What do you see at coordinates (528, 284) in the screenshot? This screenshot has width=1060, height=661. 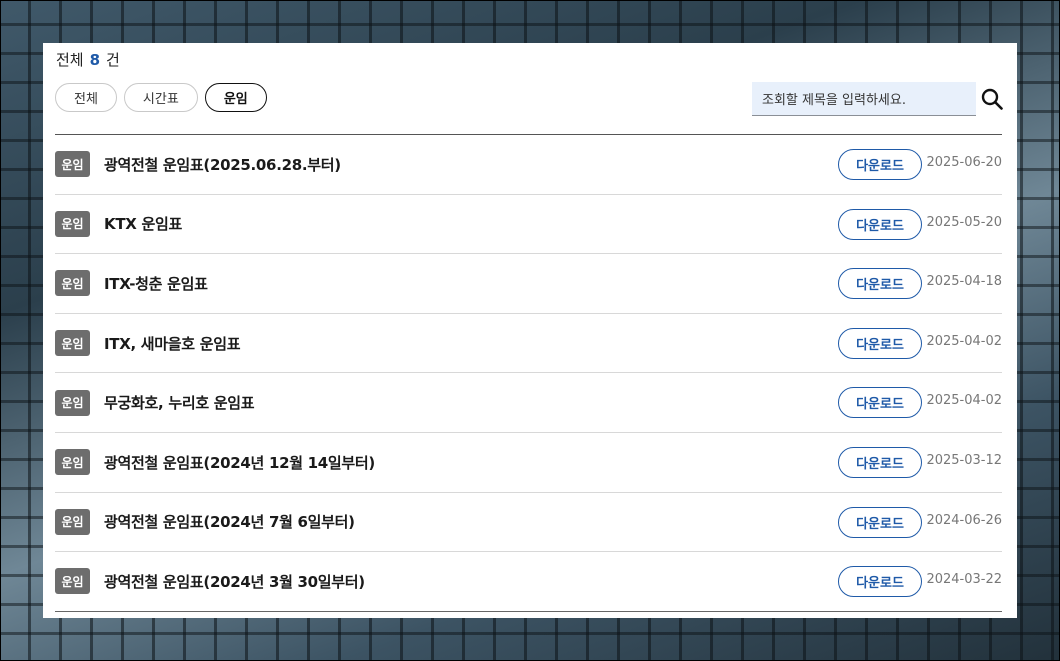 I see `list-item: 운임 ITX-청춘 운임표 다운로드 2025-04-18` at bounding box center [528, 284].